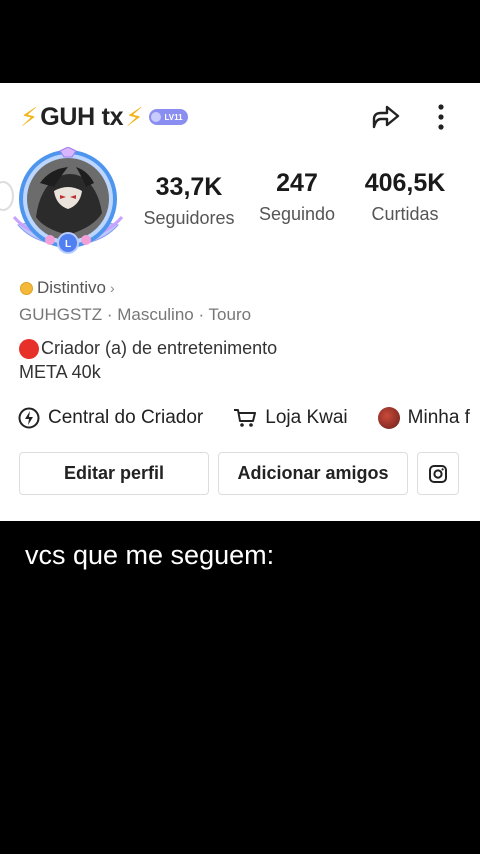 This screenshot has width=480, height=854. I want to click on stat-following: 247 Seguindo, so click(297, 197).